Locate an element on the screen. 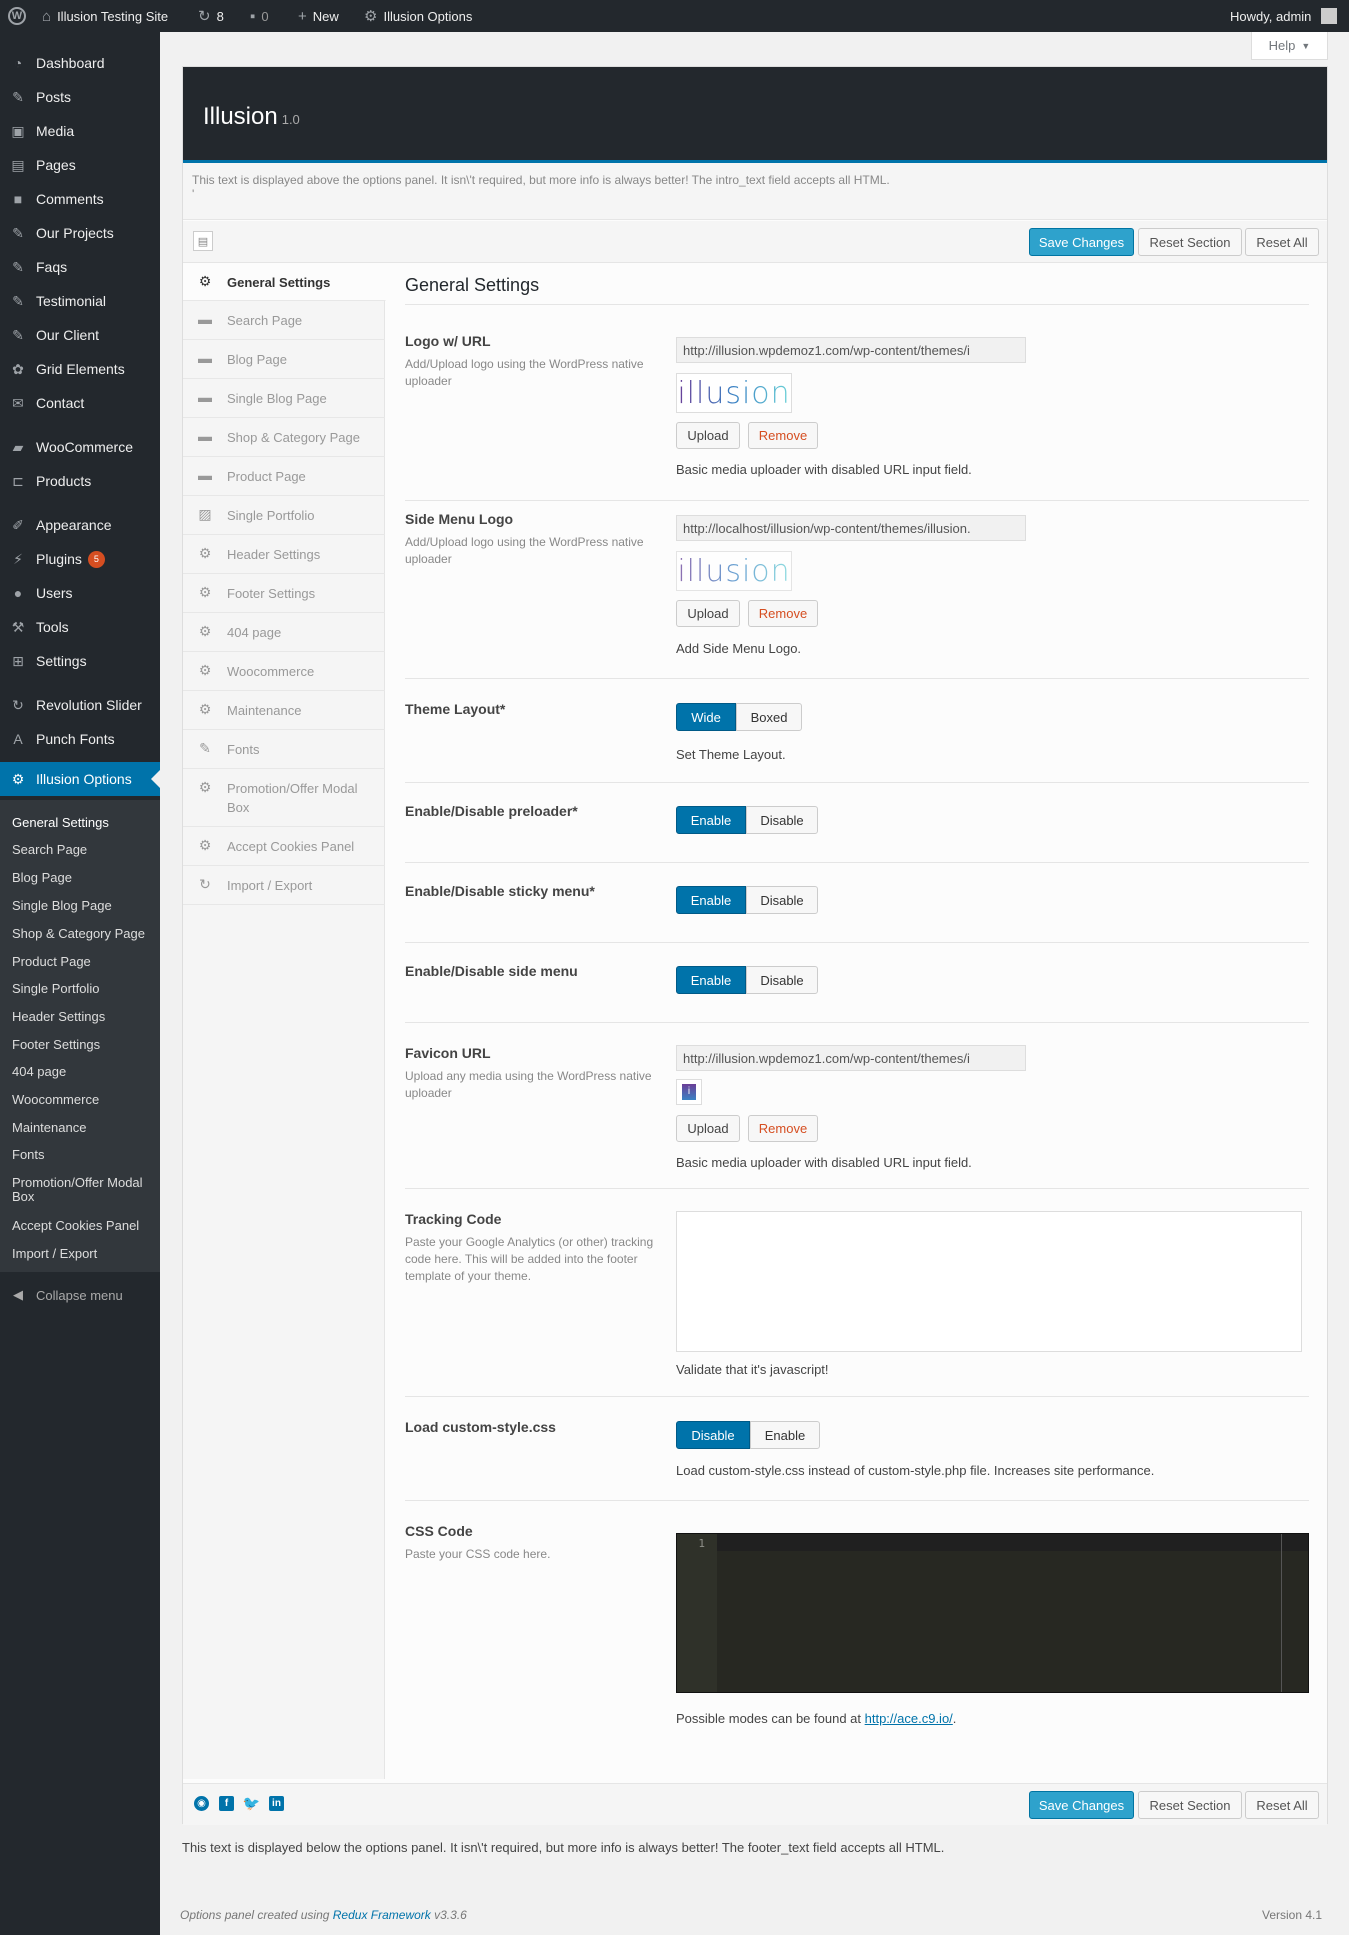 The height and width of the screenshot is (1935, 1349). nav-item: ⚙ 404 page is located at coordinates (284, 632).